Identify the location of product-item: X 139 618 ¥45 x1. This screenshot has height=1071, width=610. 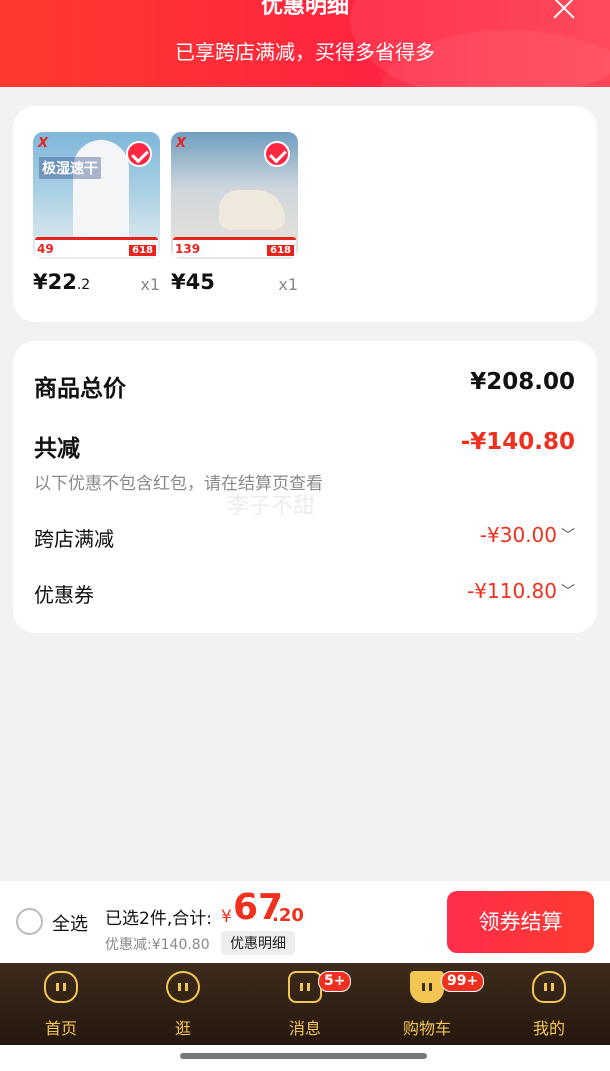
(234, 213).